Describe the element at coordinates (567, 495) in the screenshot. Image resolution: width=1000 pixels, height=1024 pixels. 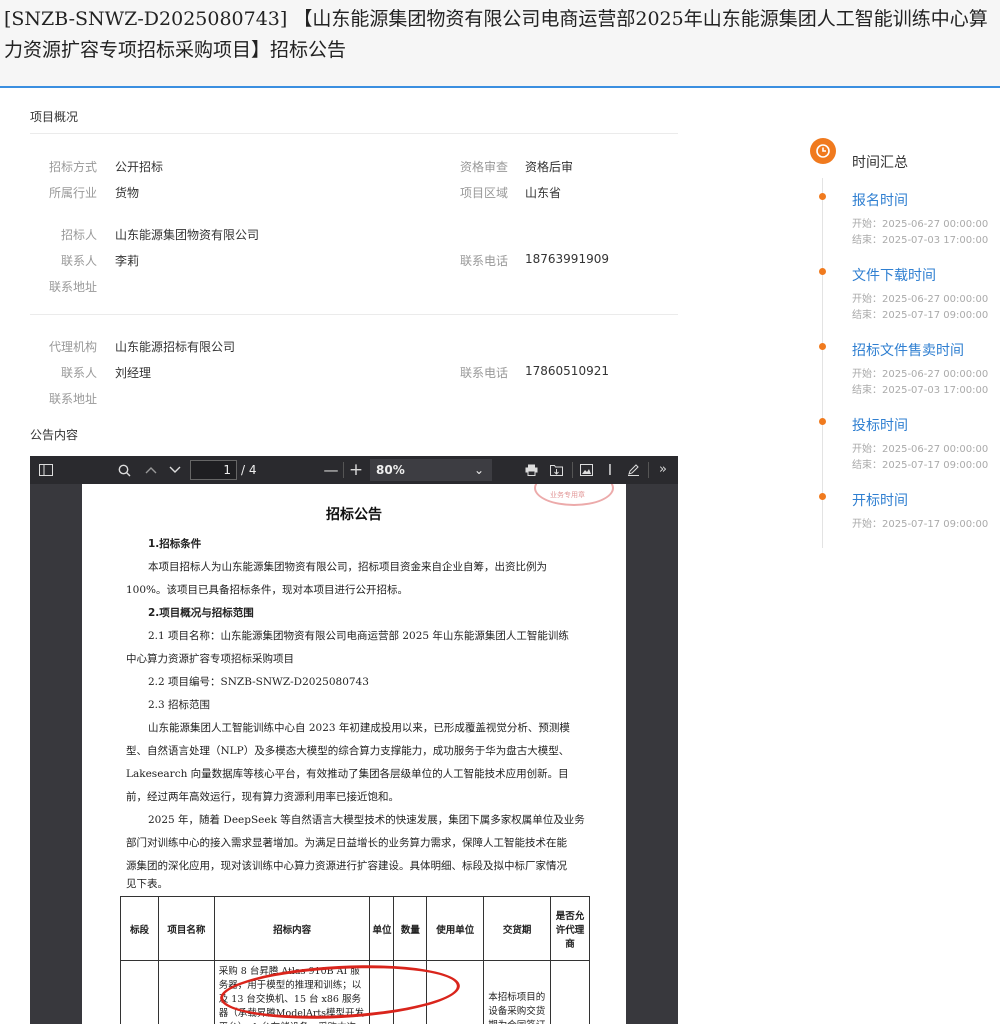
I see `stamp-text: 业务专用章` at that location.